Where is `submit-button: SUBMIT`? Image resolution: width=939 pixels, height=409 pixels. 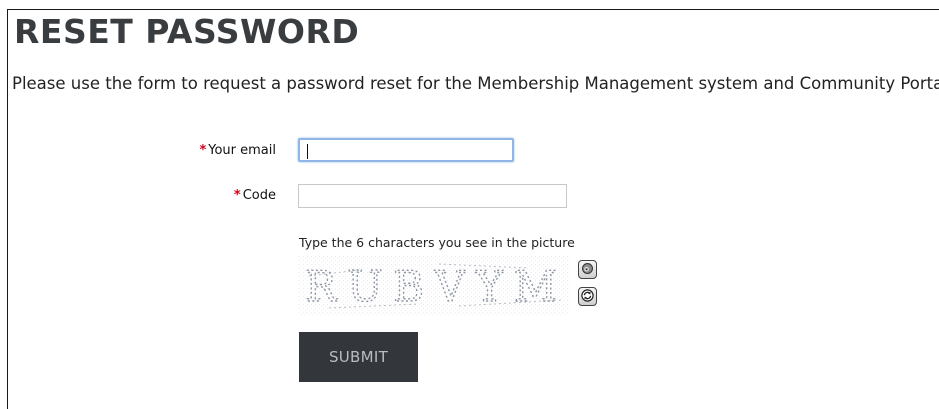 submit-button: SUBMIT is located at coordinates (358, 357).